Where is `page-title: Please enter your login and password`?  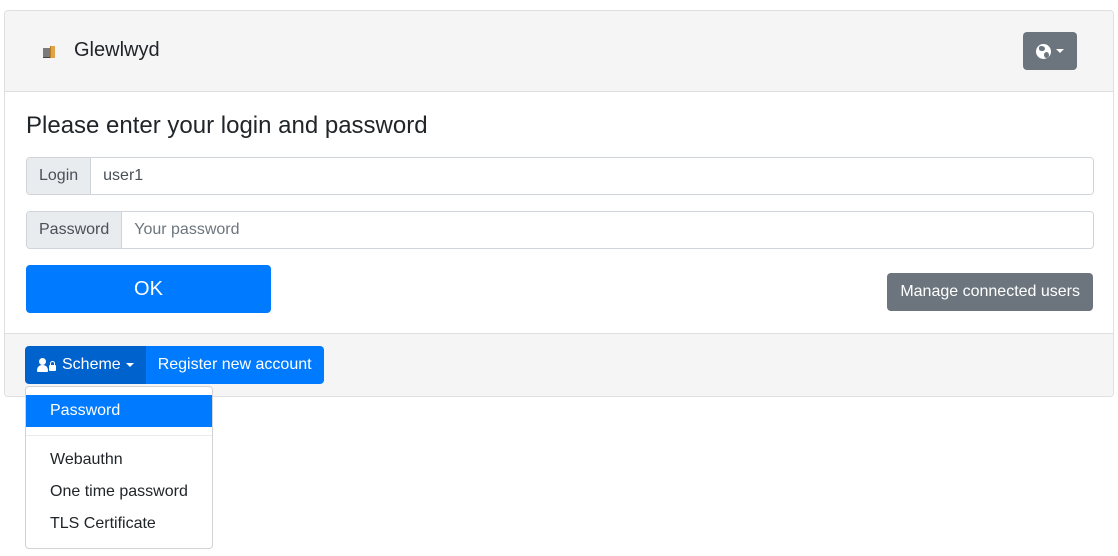
page-title: Please enter your login and password is located at coordinates (227, 125).